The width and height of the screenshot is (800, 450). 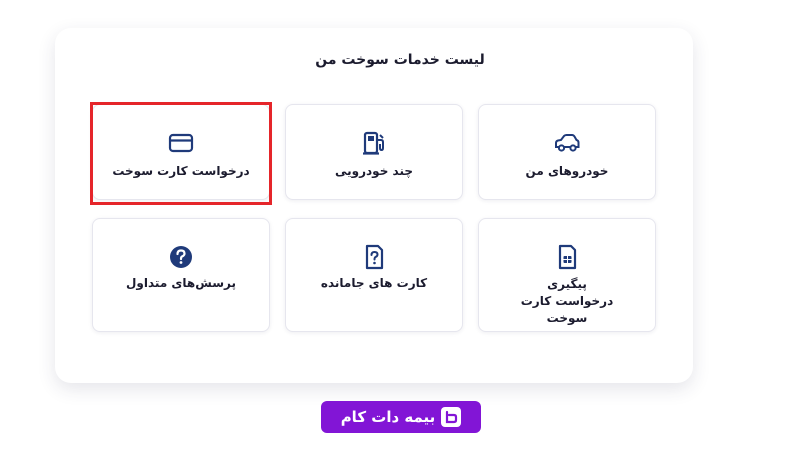 I want to click on car-icon, so click(x=567, y=143).